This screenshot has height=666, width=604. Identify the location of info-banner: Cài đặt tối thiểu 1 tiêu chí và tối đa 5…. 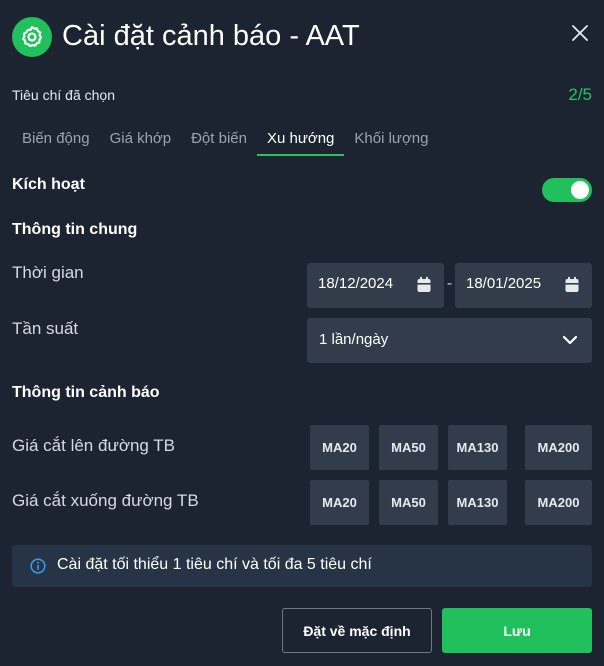
(302, 566).